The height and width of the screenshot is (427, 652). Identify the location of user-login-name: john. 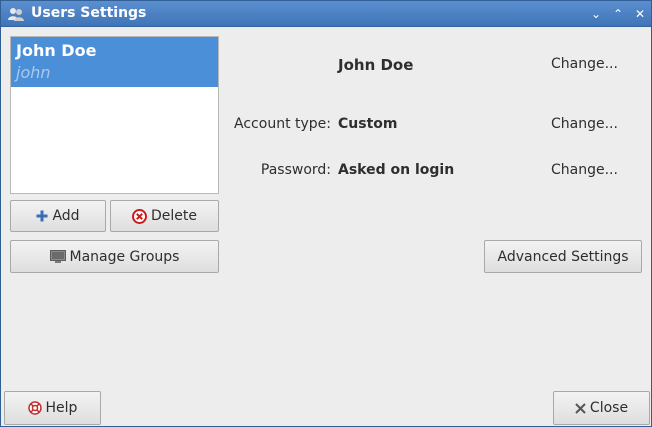
(33, 72).